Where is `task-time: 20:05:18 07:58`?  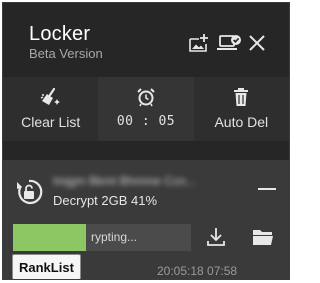 task-time: 20:05:18 07:58 is located at coordinates (197, 271).